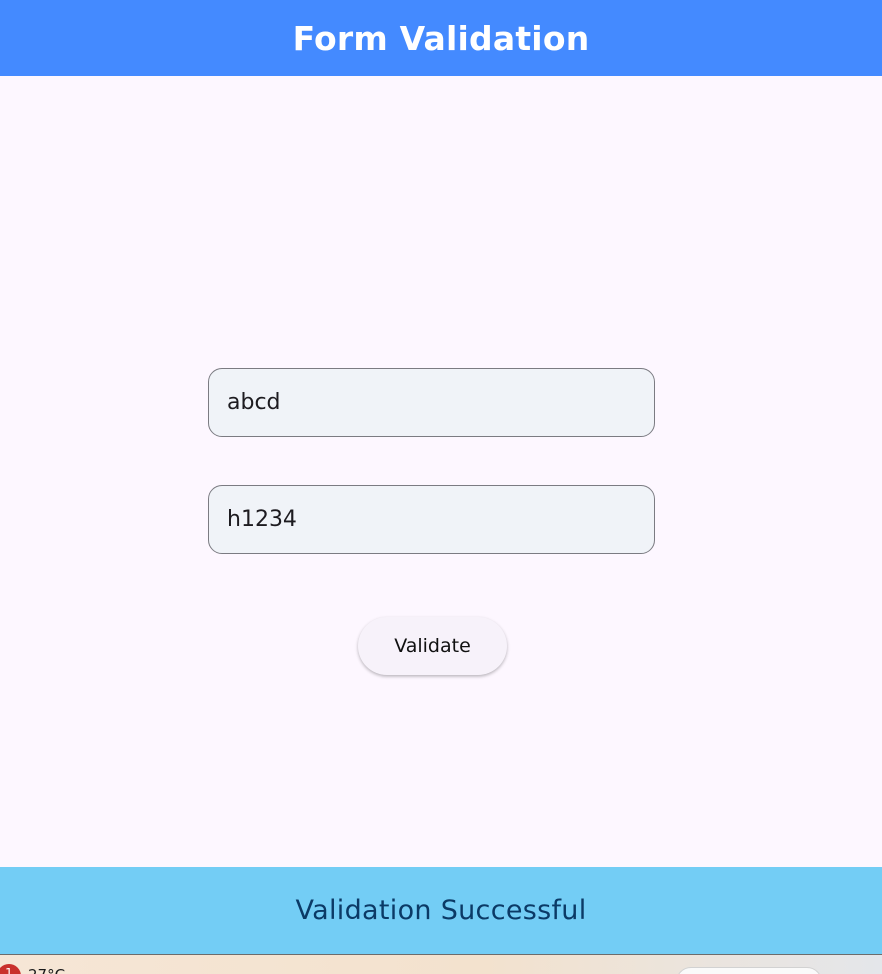 This screenshot has height=974, width=882. I want to click on validate-button-label: Validate, so click(432, 646).